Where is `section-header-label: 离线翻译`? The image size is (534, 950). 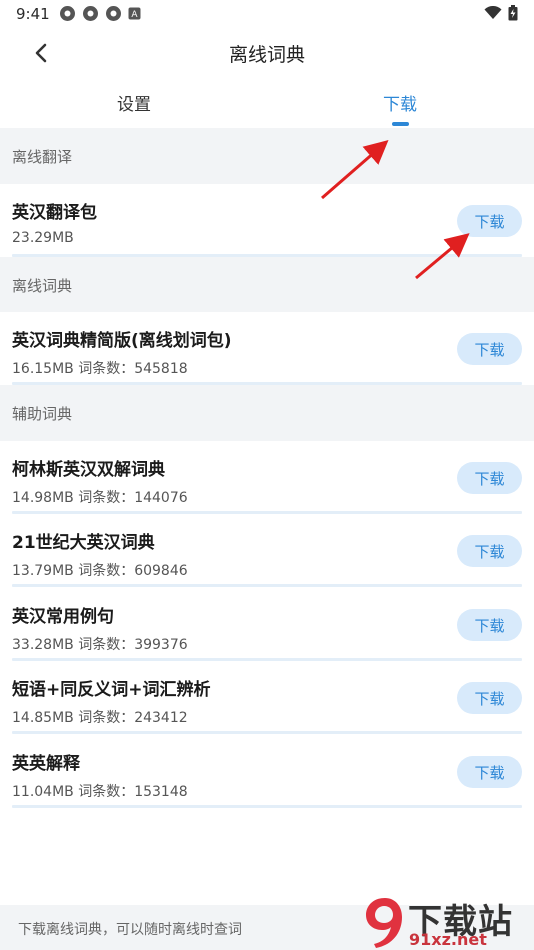 section-header-label: 离线翻译 is located at coordinates (42, 157).